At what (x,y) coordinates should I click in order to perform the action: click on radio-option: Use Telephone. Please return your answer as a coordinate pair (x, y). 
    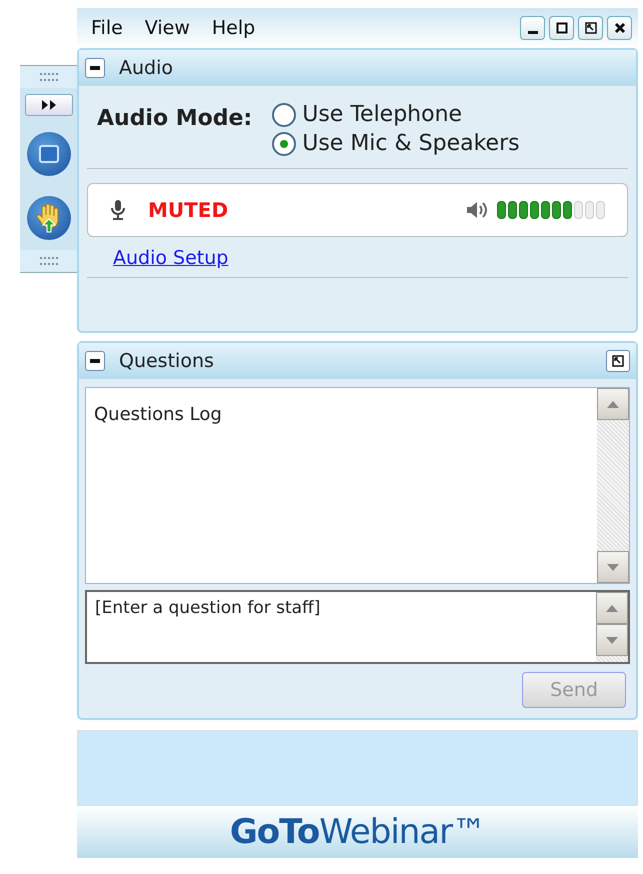
    Looking at the image, I should click on (396, 114).